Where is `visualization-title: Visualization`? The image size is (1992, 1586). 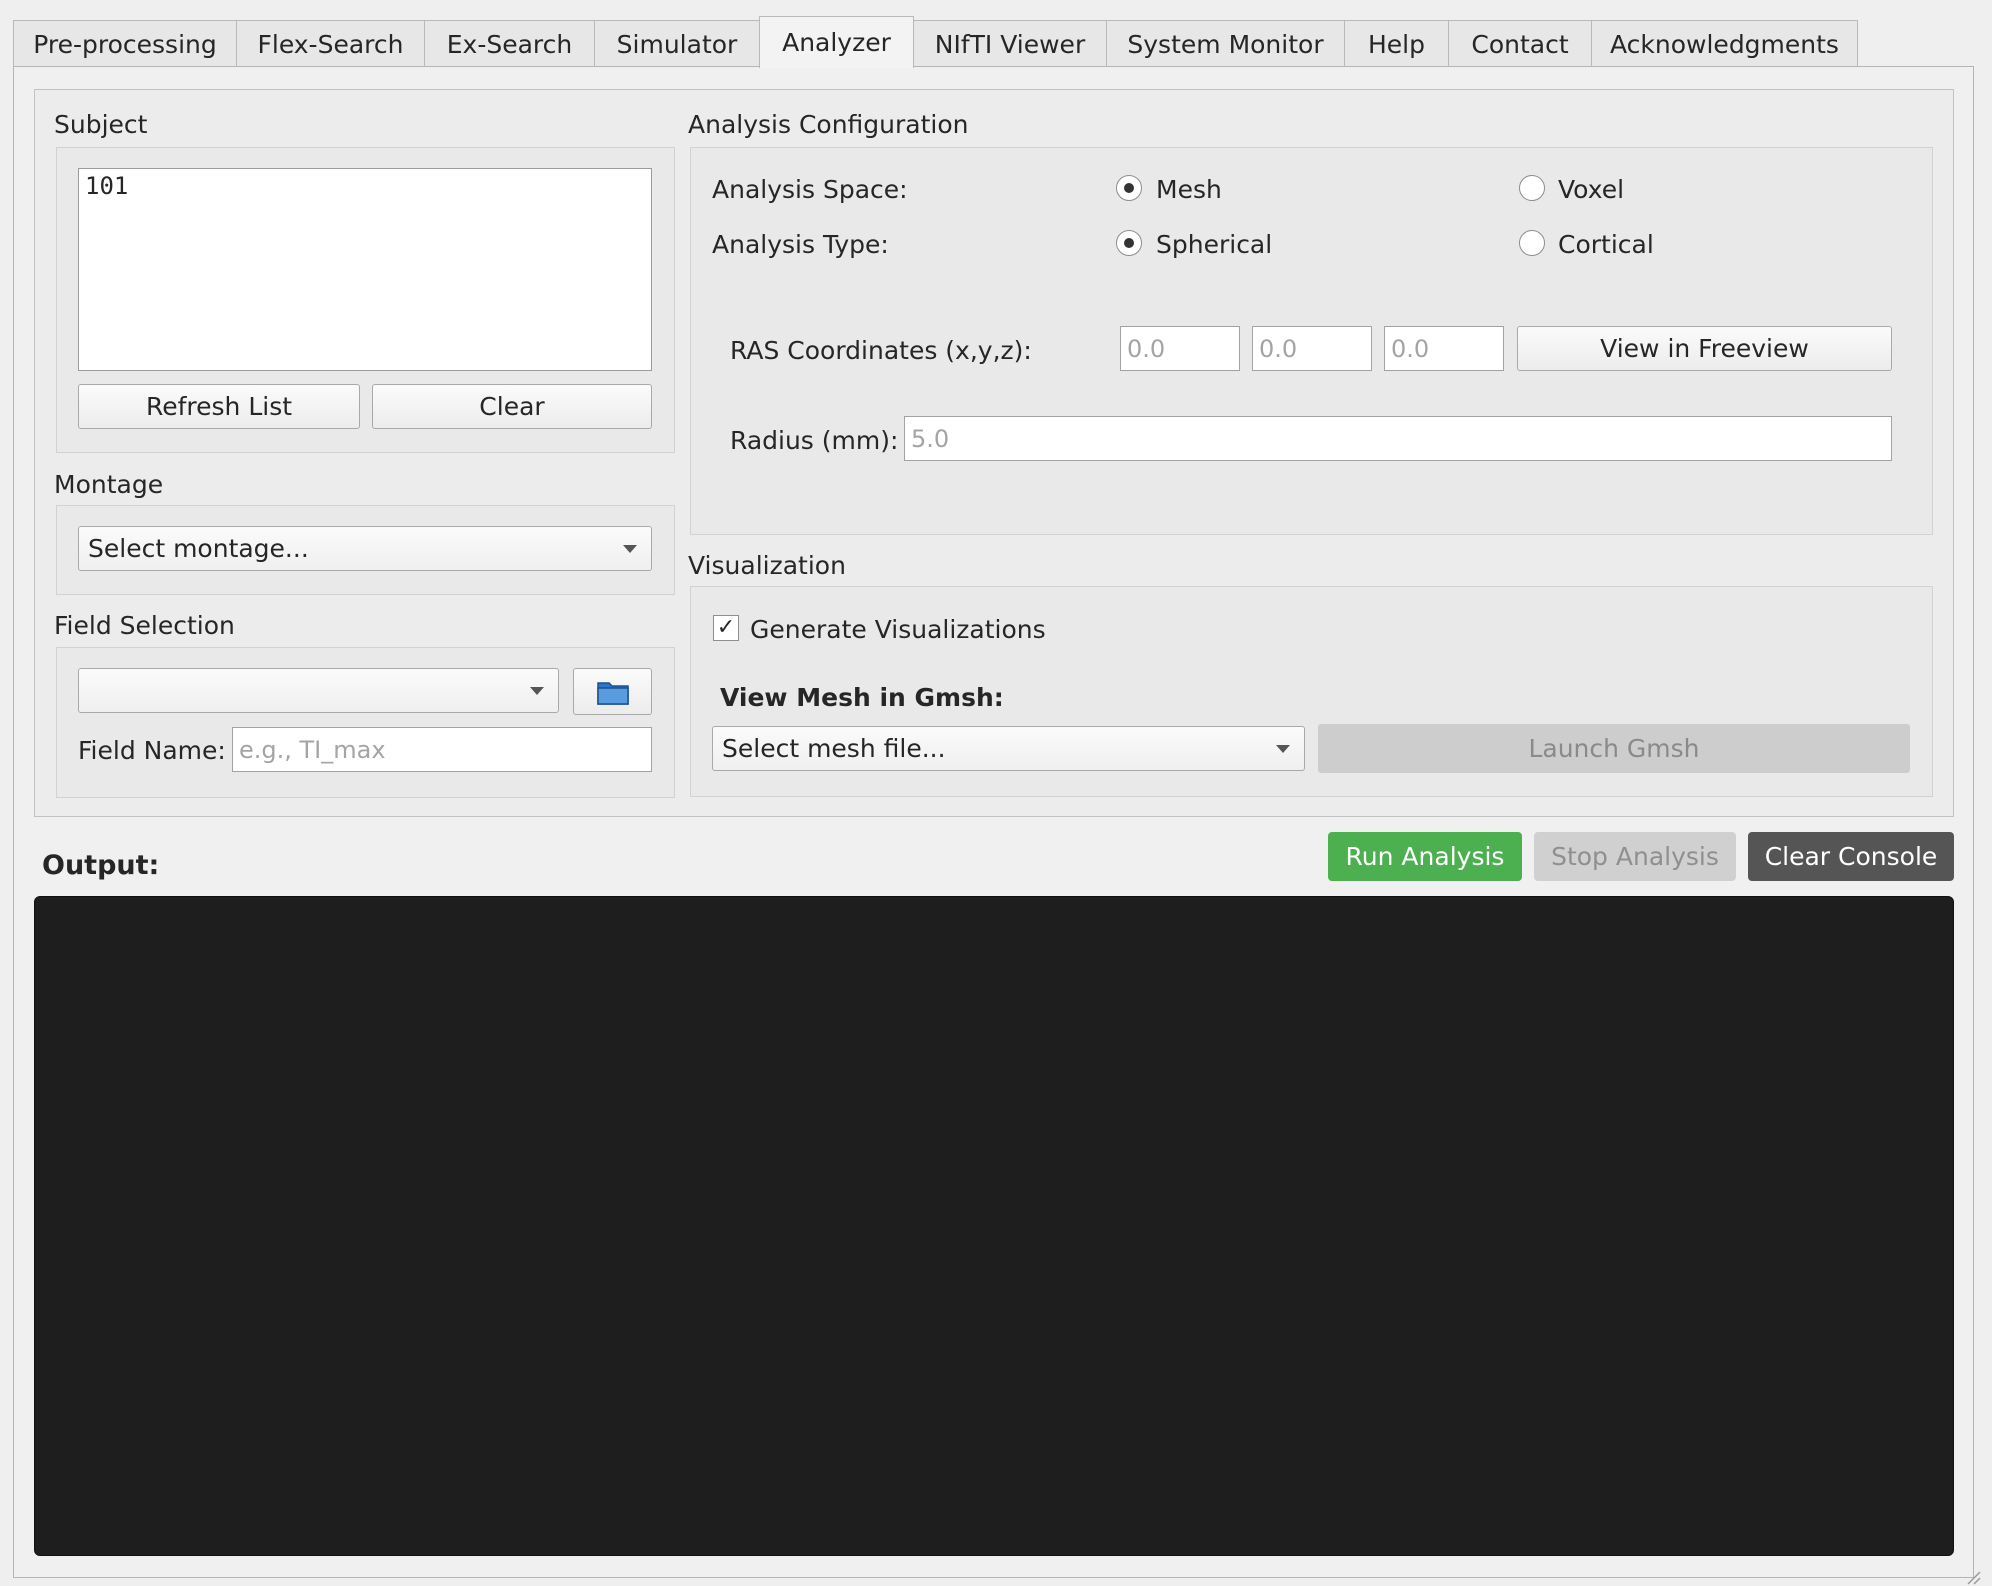 visualization-title: Visualization is located at coordinates (767, 565).